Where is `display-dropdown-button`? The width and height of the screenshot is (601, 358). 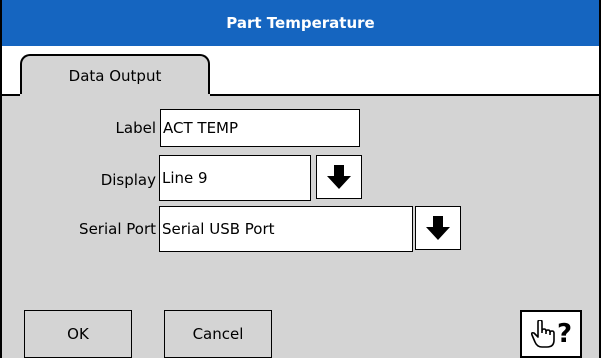
display-dropdown-button is located at coordinates (339, 177).